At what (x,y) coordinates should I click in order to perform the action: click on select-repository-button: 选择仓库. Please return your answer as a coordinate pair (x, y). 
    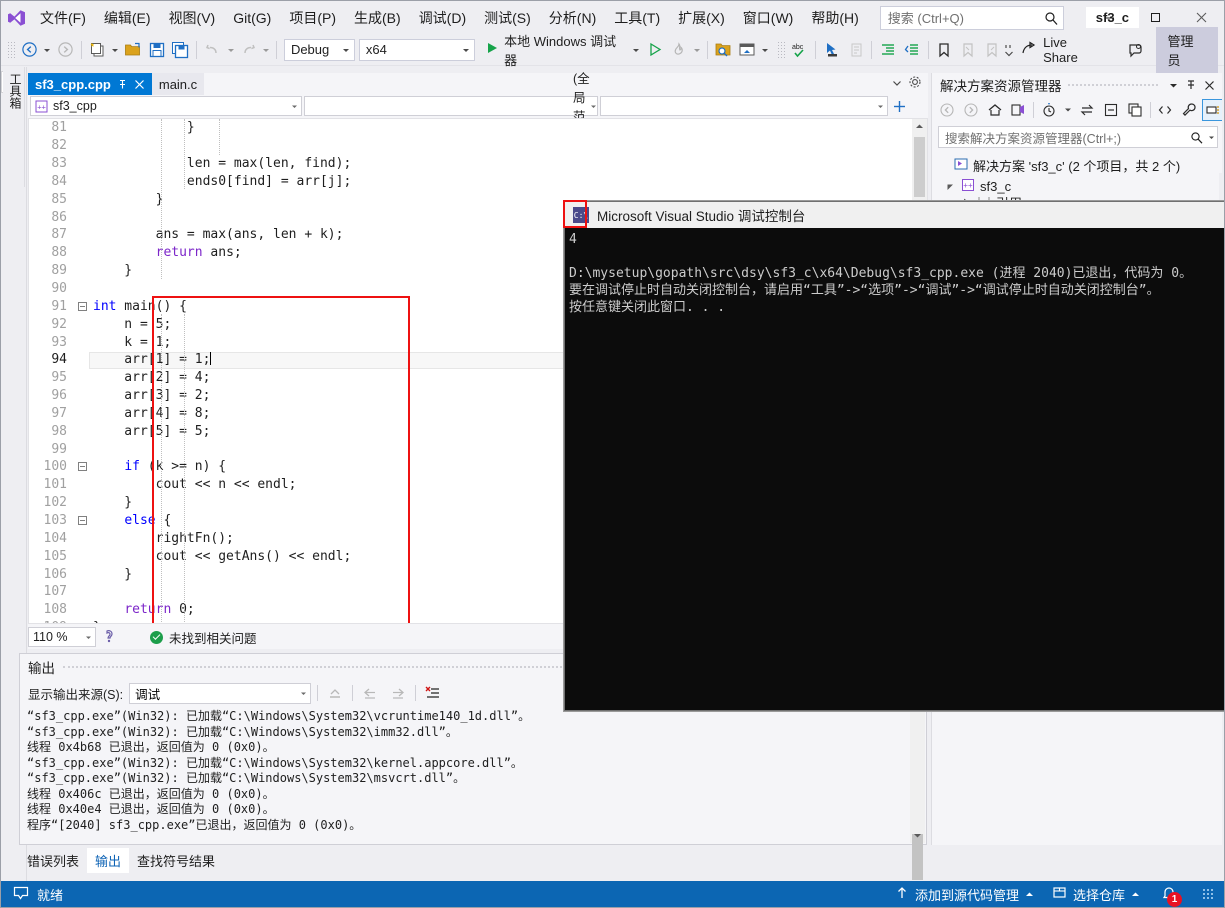
    Looking at the image, I should click on (1096, 894).